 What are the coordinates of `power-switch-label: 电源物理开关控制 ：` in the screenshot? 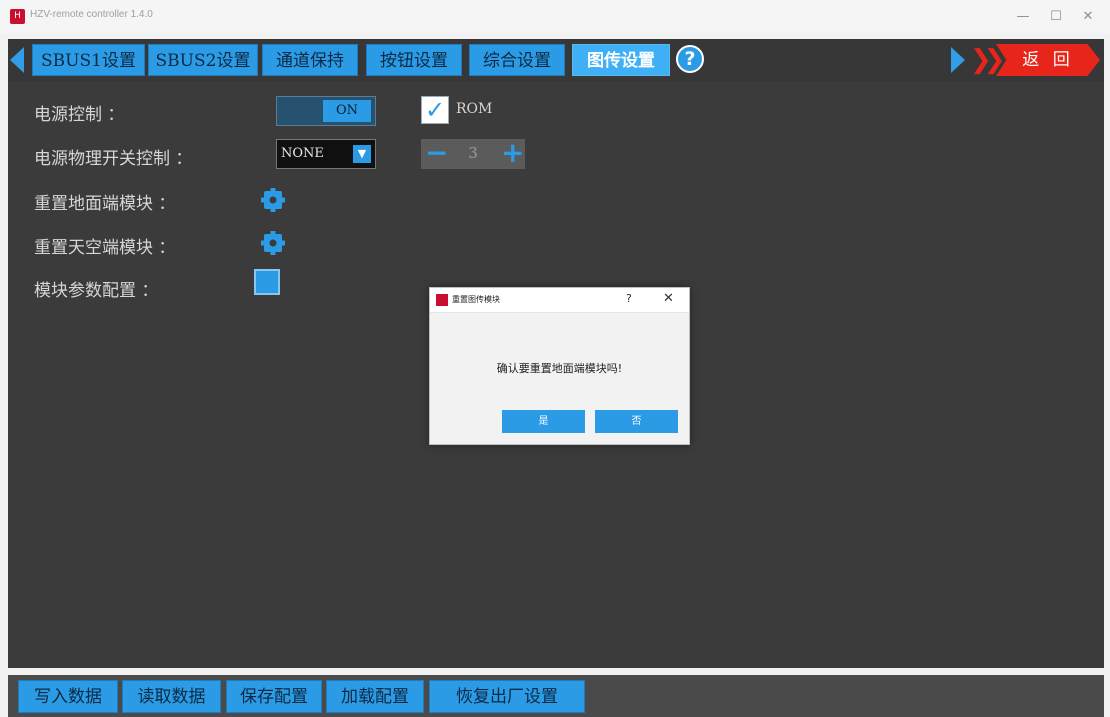 It's located at (113, 159).